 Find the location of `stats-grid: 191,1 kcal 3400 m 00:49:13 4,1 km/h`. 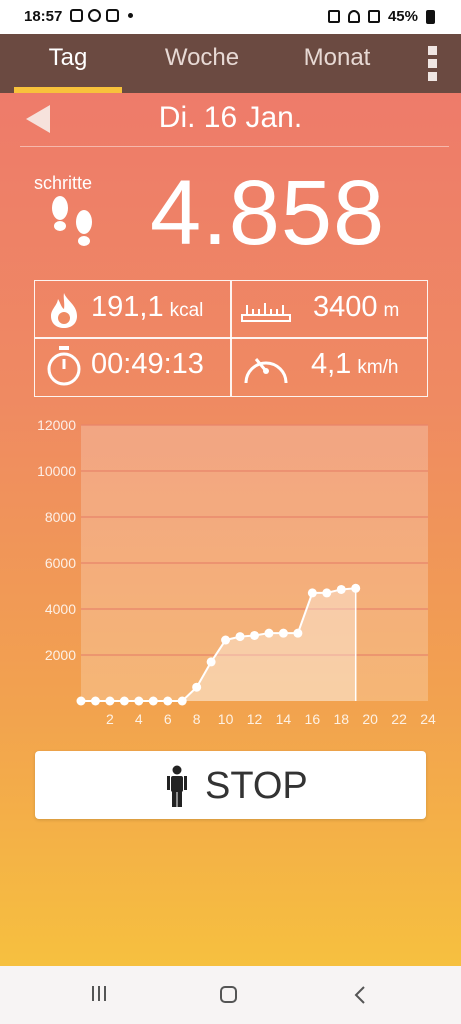

stats-grid: 191,1 kcal 3400 m 00:49:13 4,1 km/h is located at coordinates (231, 338).